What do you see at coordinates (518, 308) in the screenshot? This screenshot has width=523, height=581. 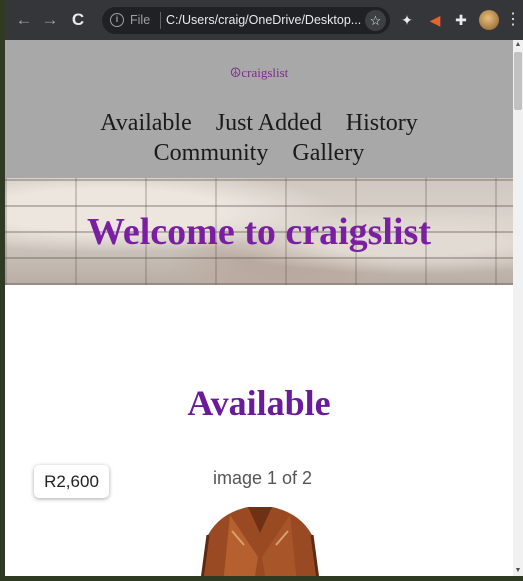 I see `page-scrollbar: ▲ ▼` at bounding box center [518, 308].